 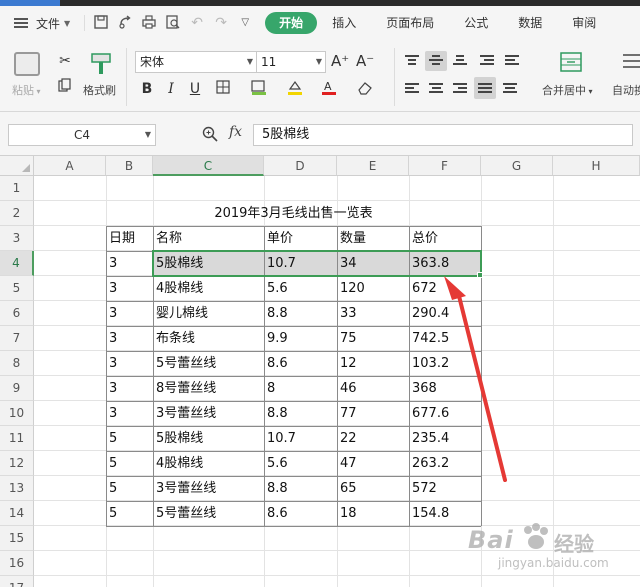 What do you see at coordinates (475, 379) in the screenshot?
I see `annotation-arrow` at bounding box center [475, 379].